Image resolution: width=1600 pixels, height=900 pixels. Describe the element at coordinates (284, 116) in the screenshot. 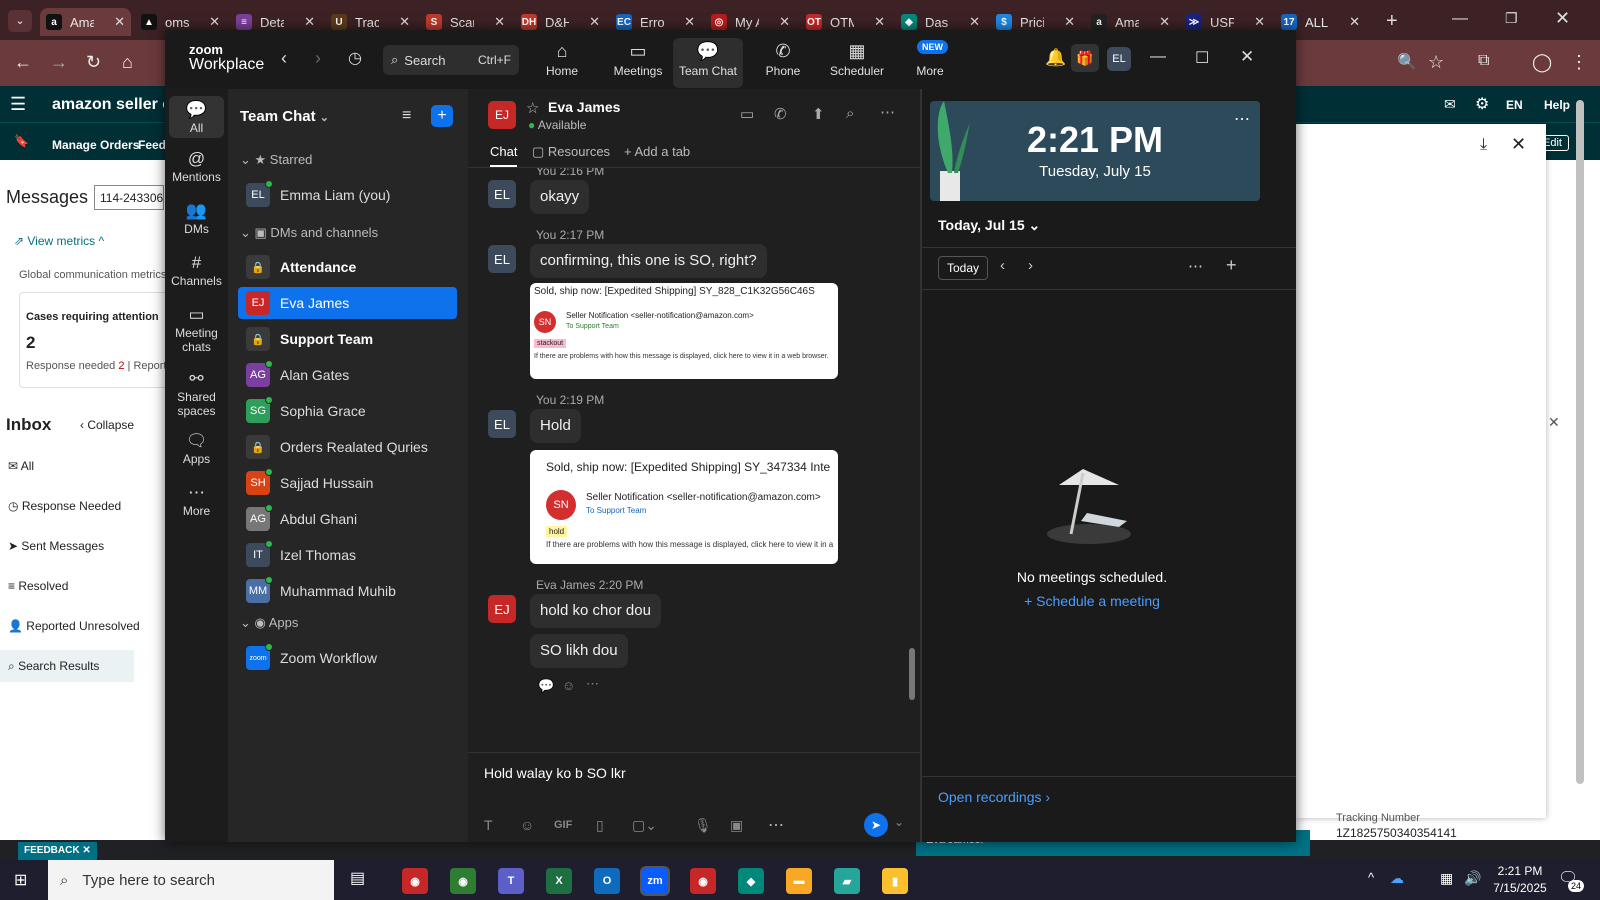

I see `team-chat-title: Team Chat ⌄` at that location.